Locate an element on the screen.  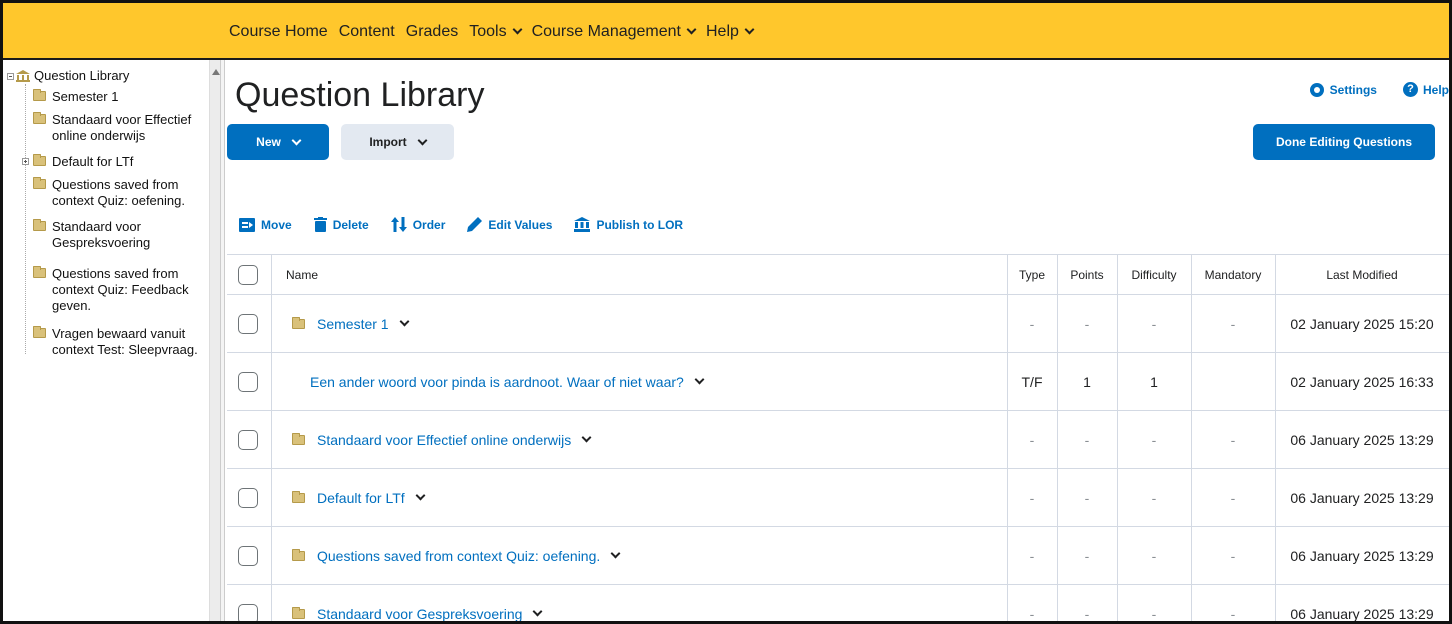
edit-values-label: Edit Values is located at coordinates (520, 224).